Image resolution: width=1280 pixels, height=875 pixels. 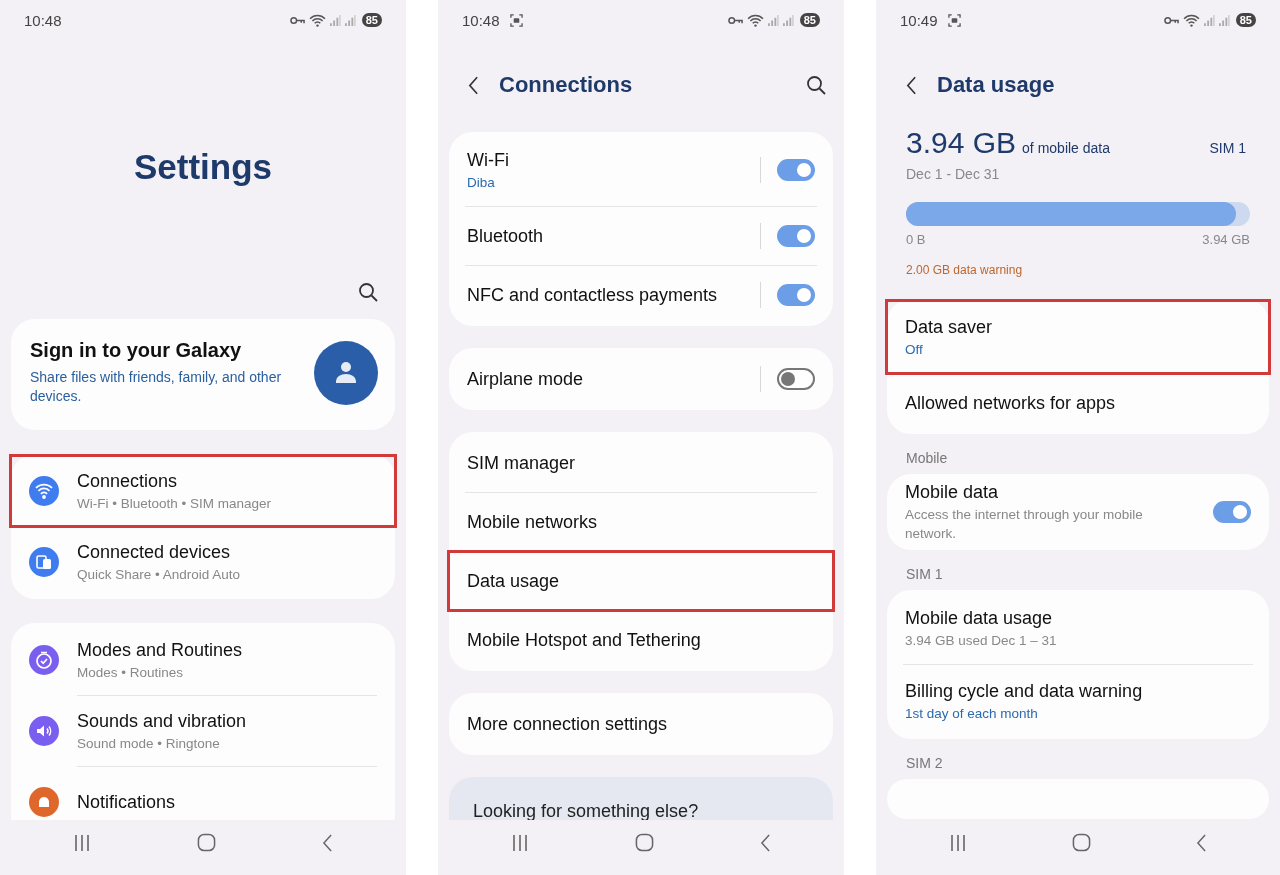 What do you see at coordinates (568, 724) in the screenshot?
I see `item-title: More connection settings` at bounding box center [568, 724].